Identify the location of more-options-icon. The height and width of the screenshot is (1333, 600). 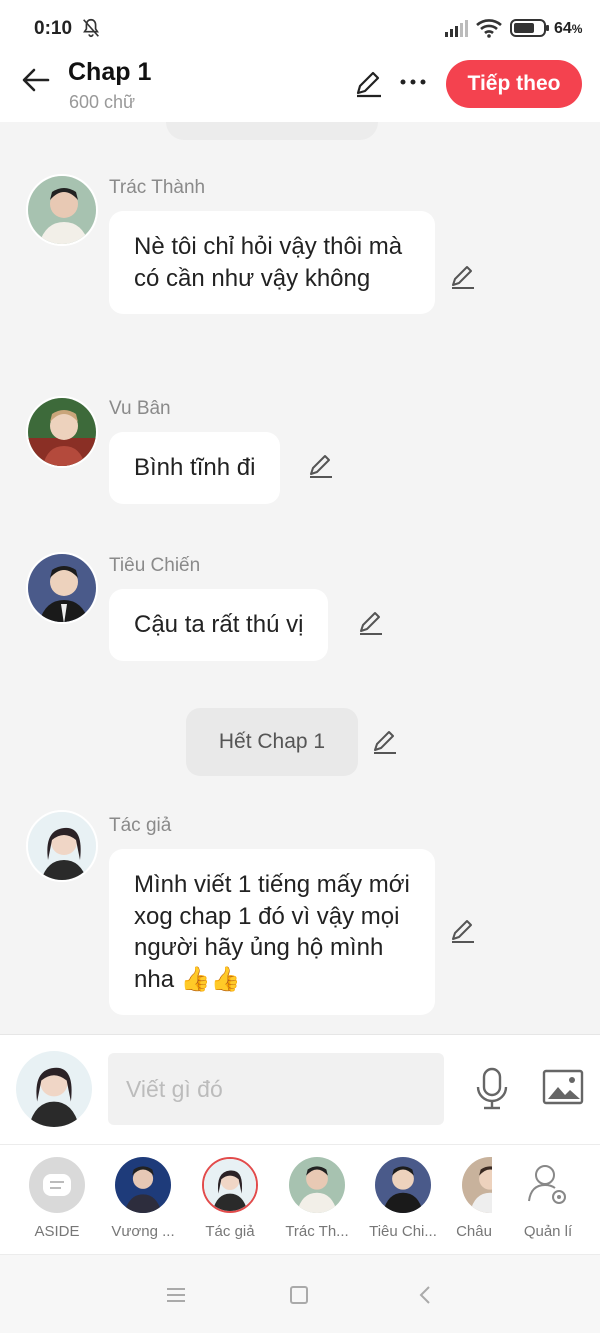
(413, 82).